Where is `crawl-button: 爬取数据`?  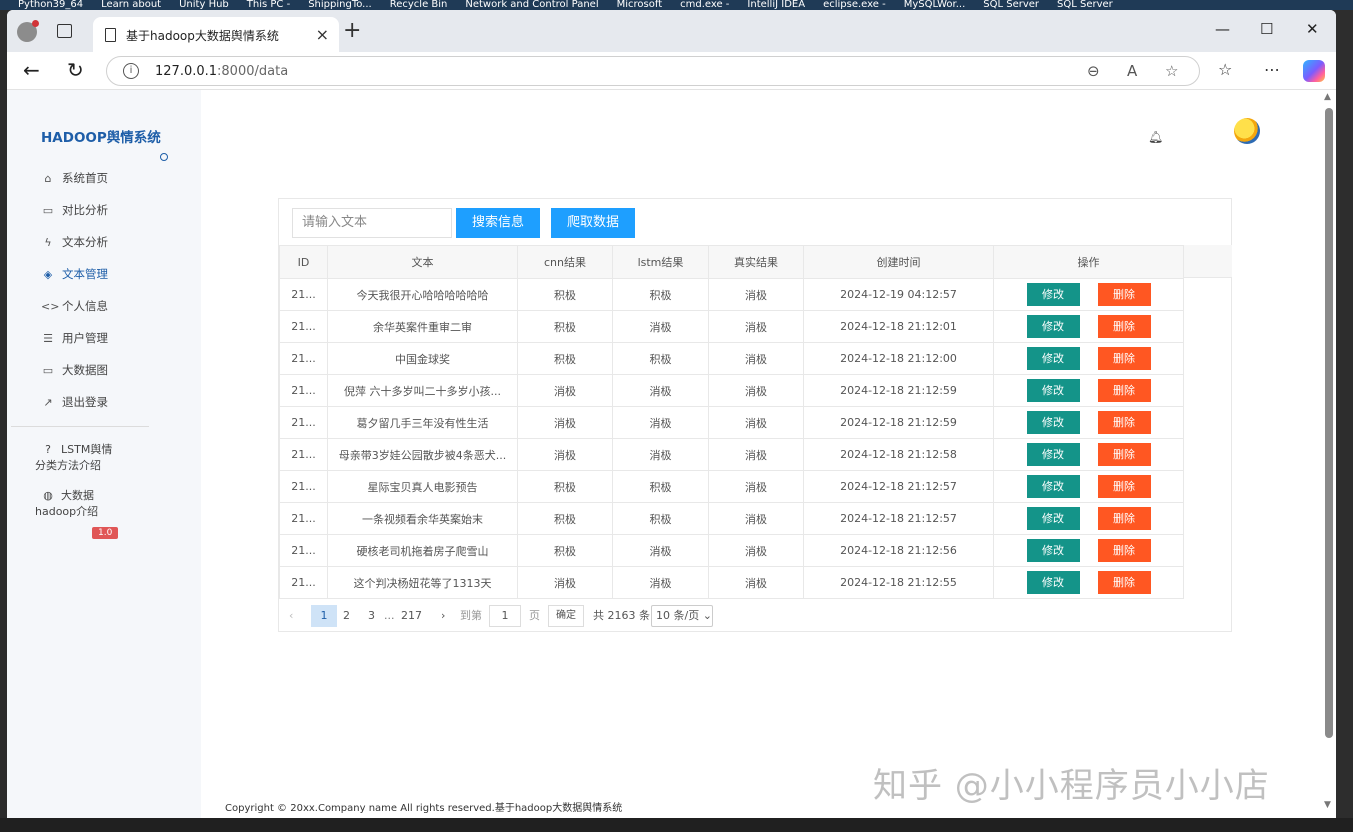
crawl-button: 爬取数据 is located at coordinates (593, 223).